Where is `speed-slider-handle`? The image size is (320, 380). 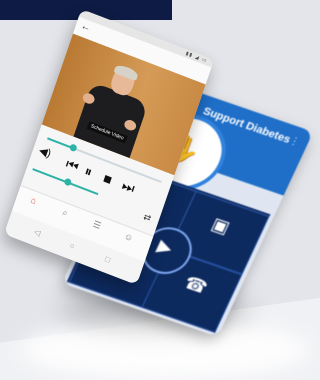
speed-slider-handle is located at coordinates (68, 182).